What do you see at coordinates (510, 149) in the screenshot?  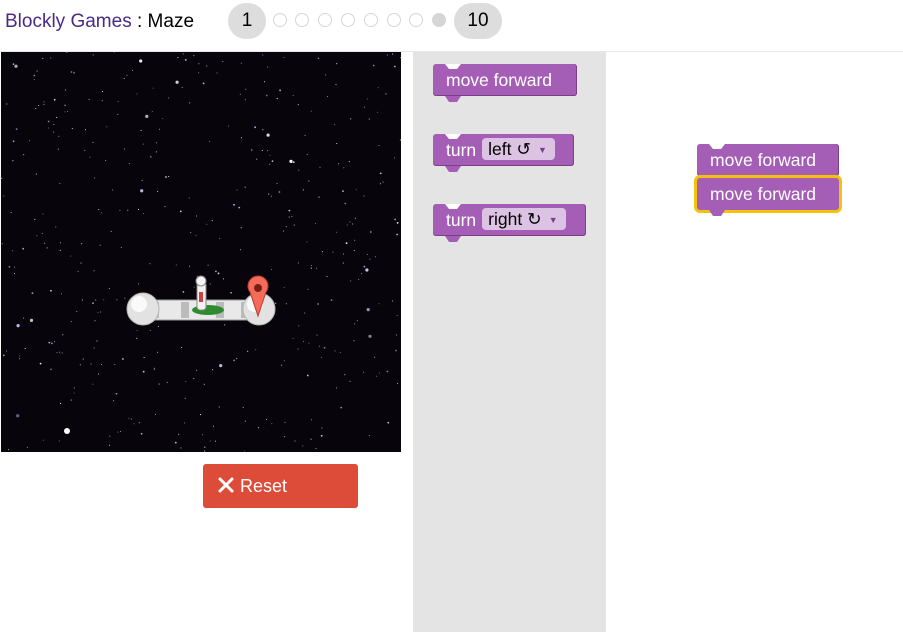 I see `dropdown-value: left ↺` at bounding box center [510, 149].